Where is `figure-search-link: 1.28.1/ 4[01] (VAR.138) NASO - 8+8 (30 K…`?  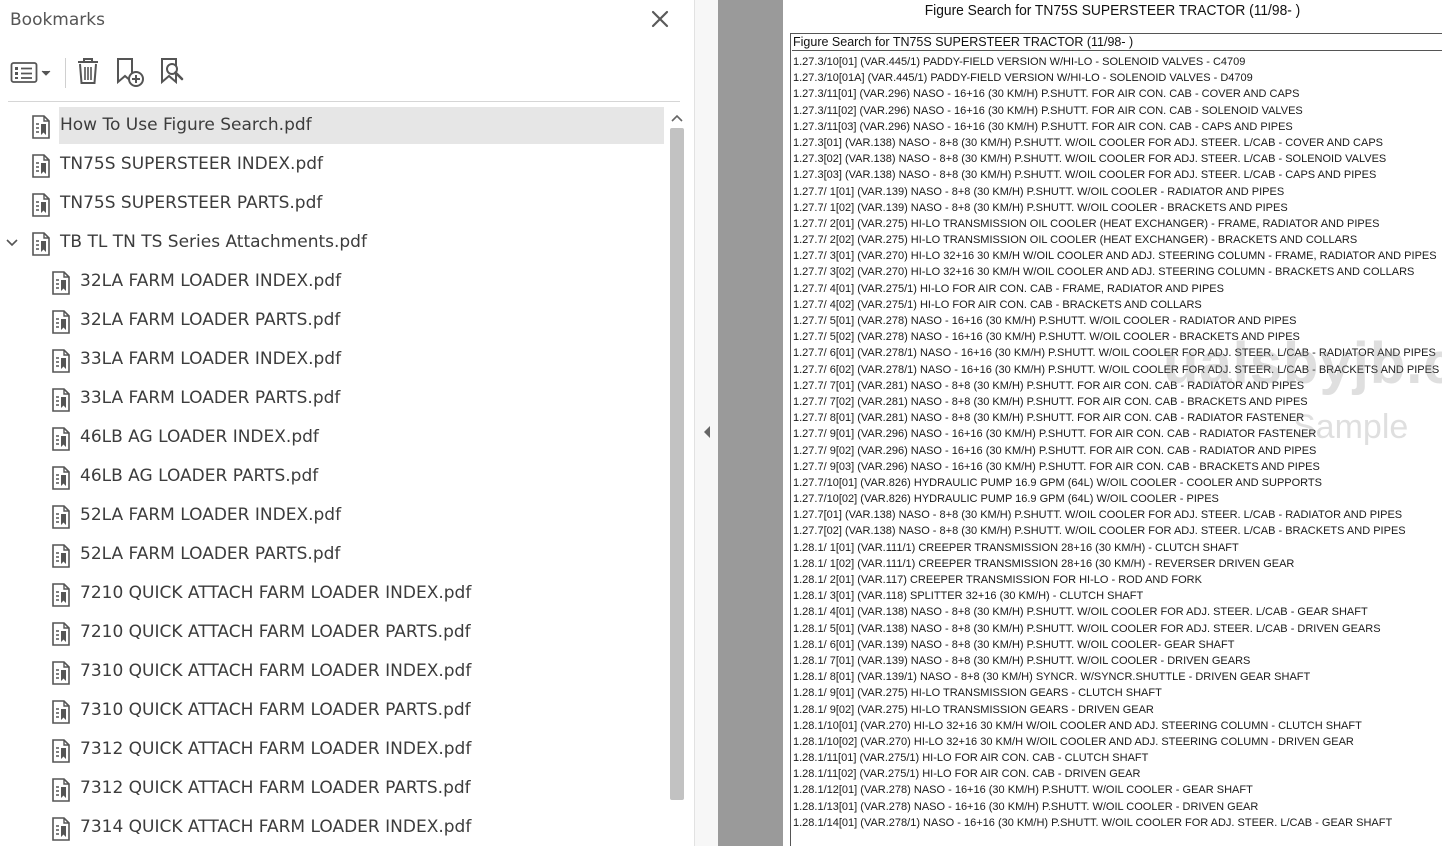 figure-search-link: 1.28.1/ 4[01] (VAR.138) NASO - 8+8 (30 K… is located at coordinates (1117, 612).